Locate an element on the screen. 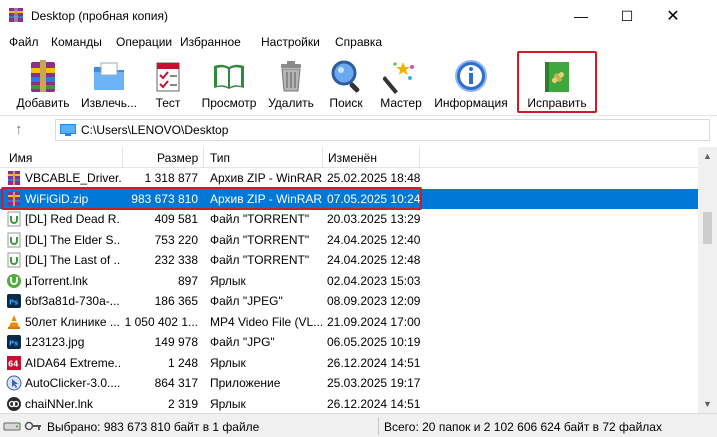 This screenshot has width=717, height=437. file-size: 186 365 is located at coordinates (176, 301).